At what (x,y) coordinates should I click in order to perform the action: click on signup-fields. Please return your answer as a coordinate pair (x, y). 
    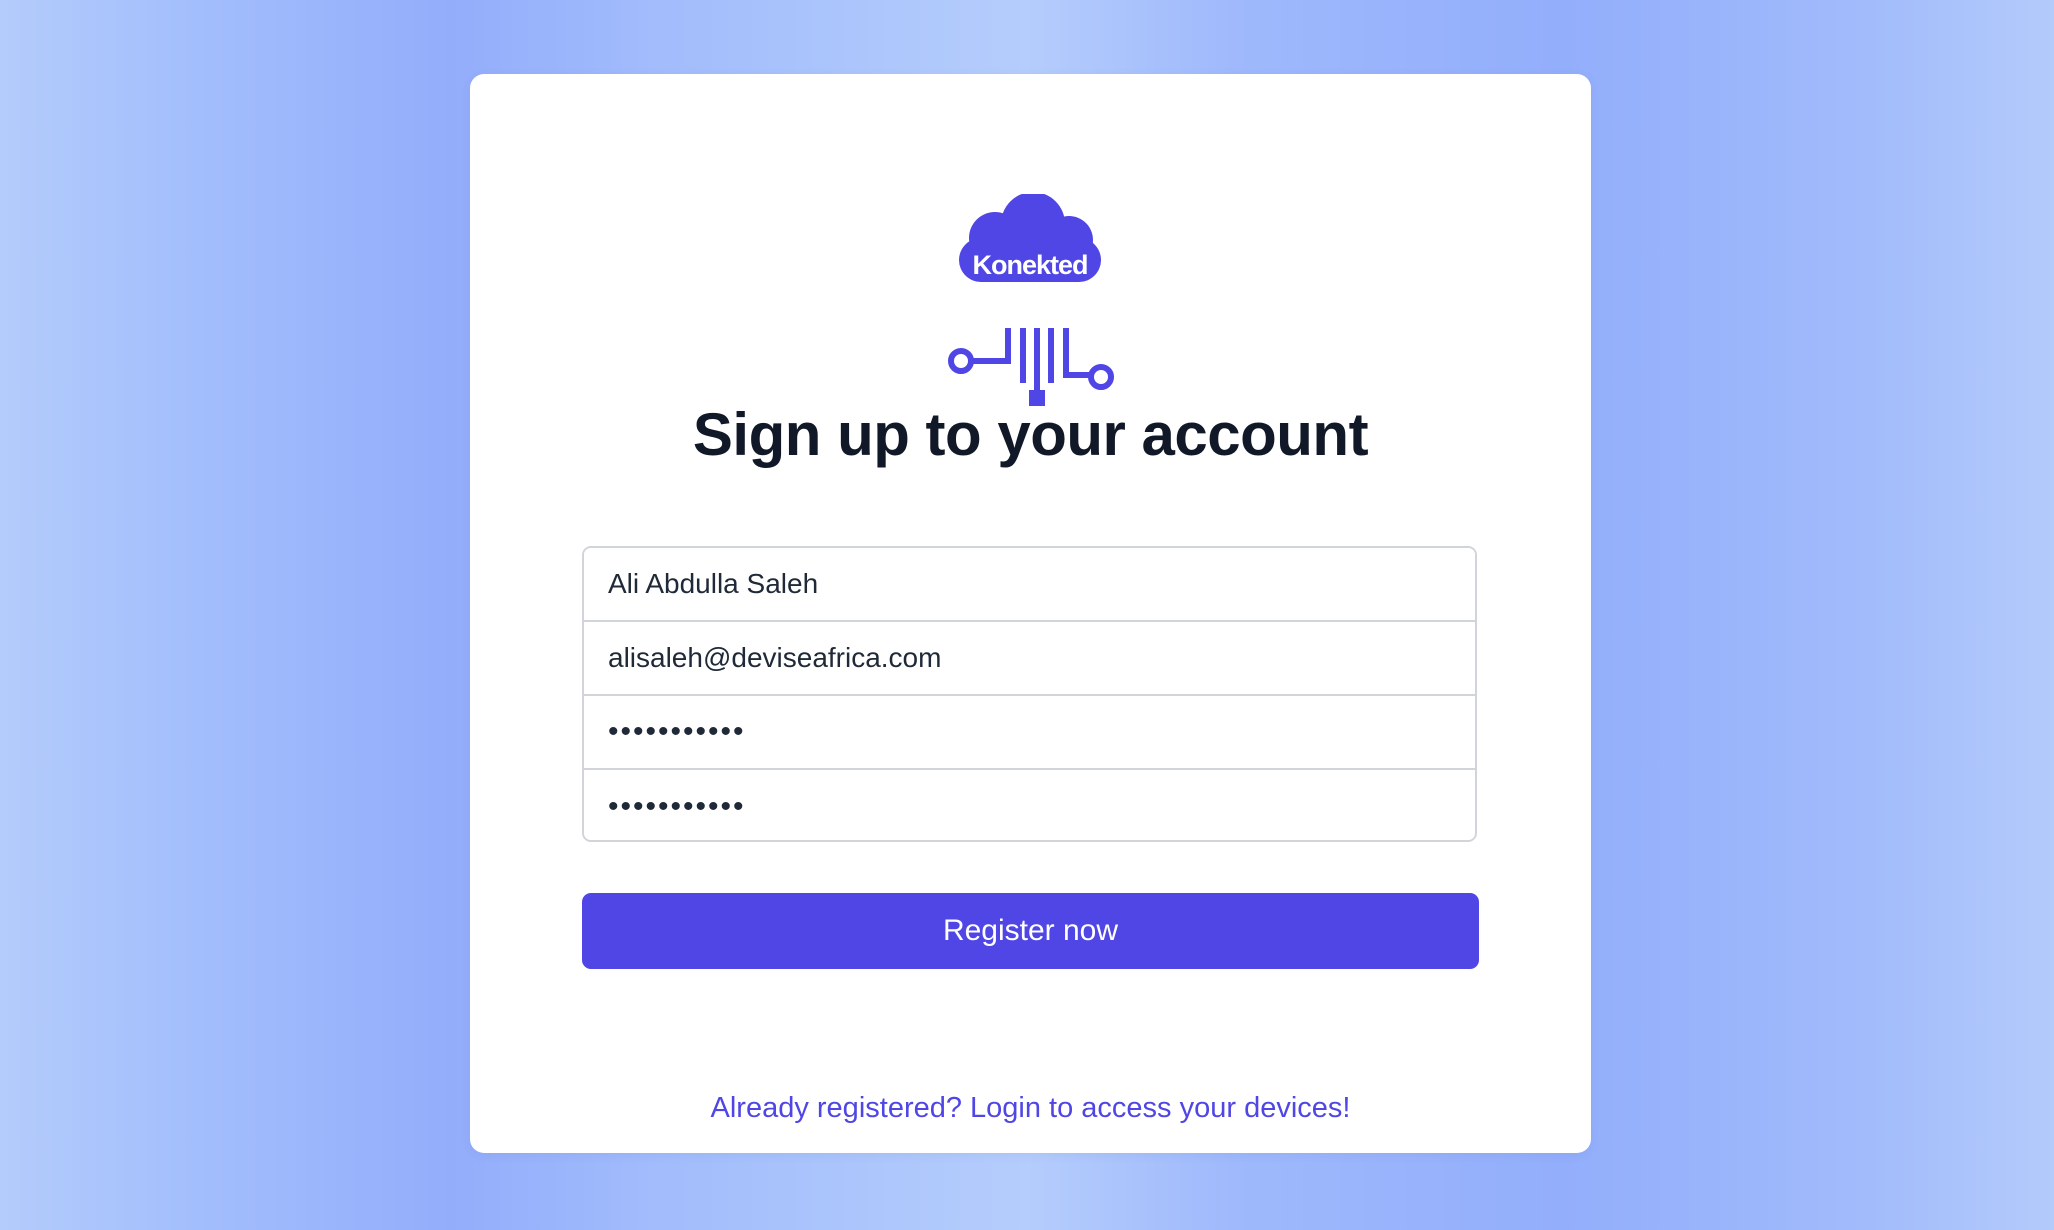
    Looking at the image, I should click on (1029, 694).